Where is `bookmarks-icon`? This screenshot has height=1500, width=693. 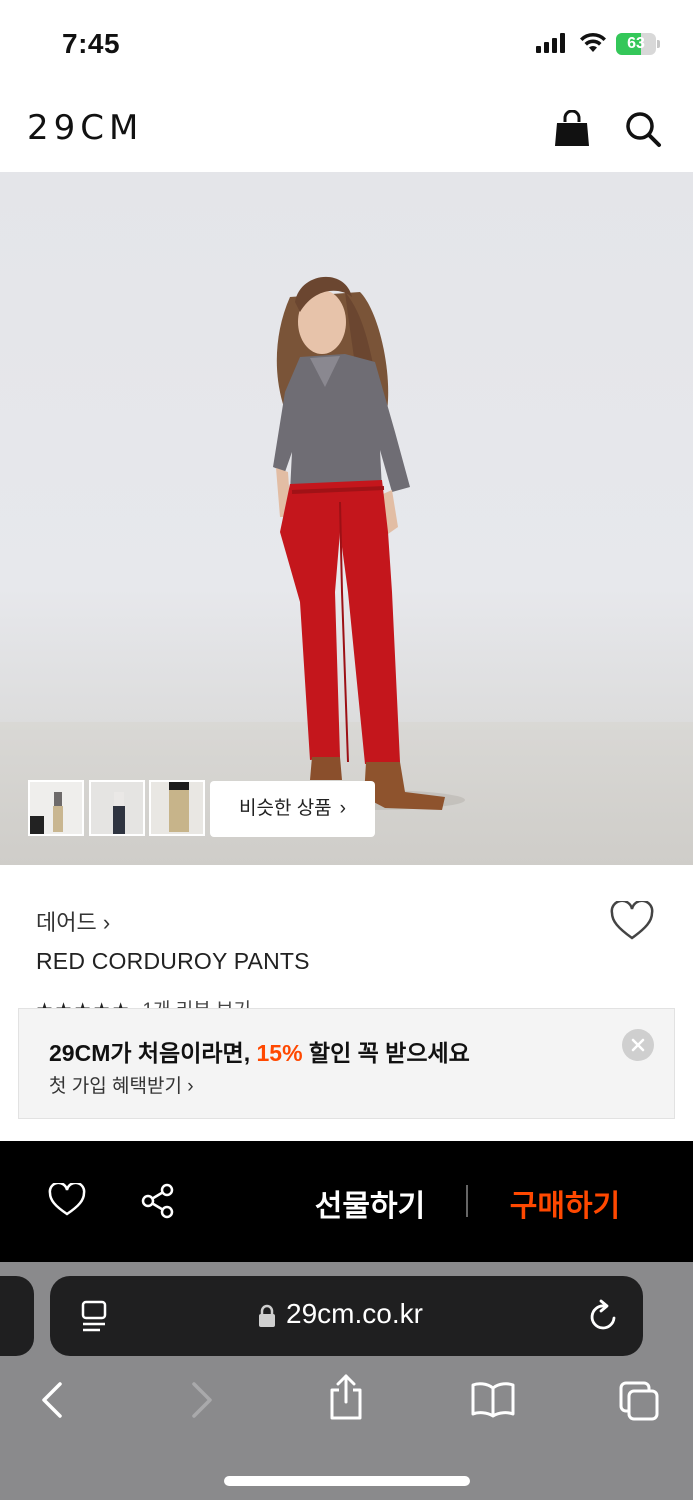
bookmarks-icon is located at coordinates (493, 1399).